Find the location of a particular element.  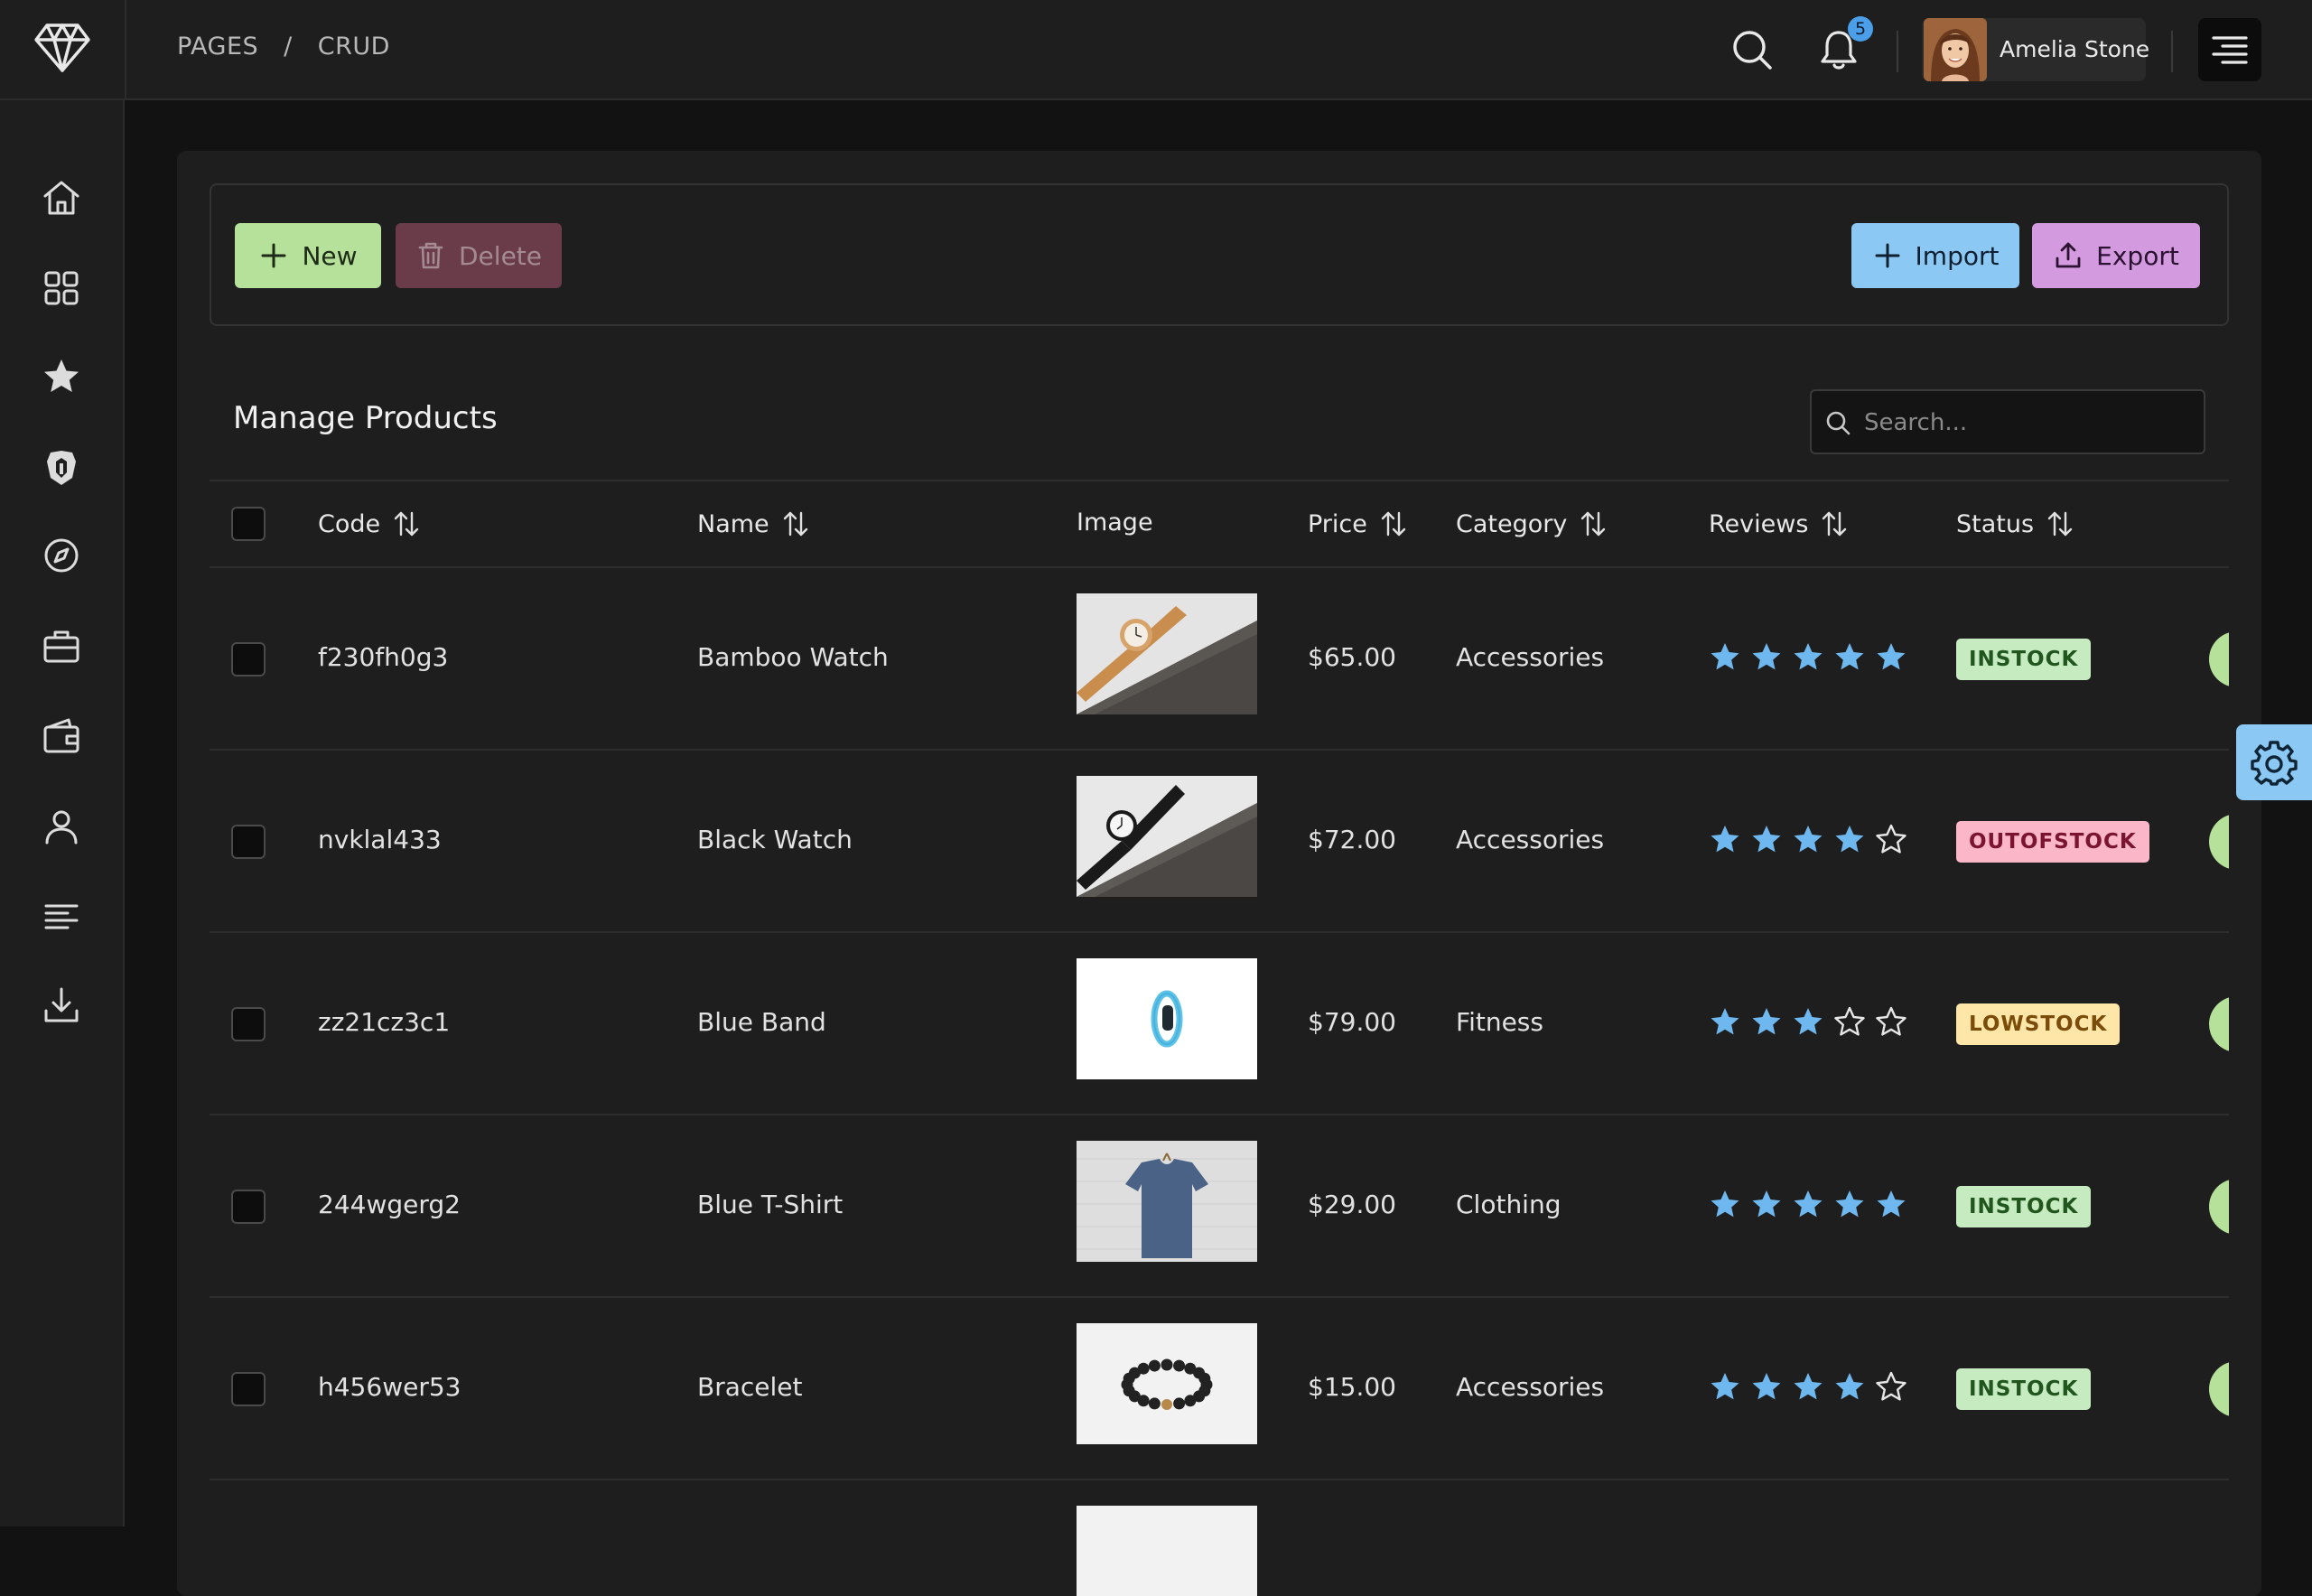

status-badge: LOWSTOCK is located at coordinates (2038, 1024).